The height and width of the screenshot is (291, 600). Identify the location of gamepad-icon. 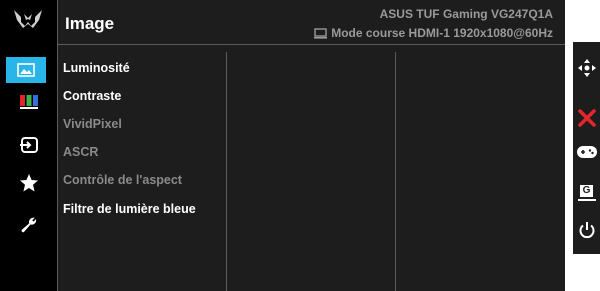
(586, 152).